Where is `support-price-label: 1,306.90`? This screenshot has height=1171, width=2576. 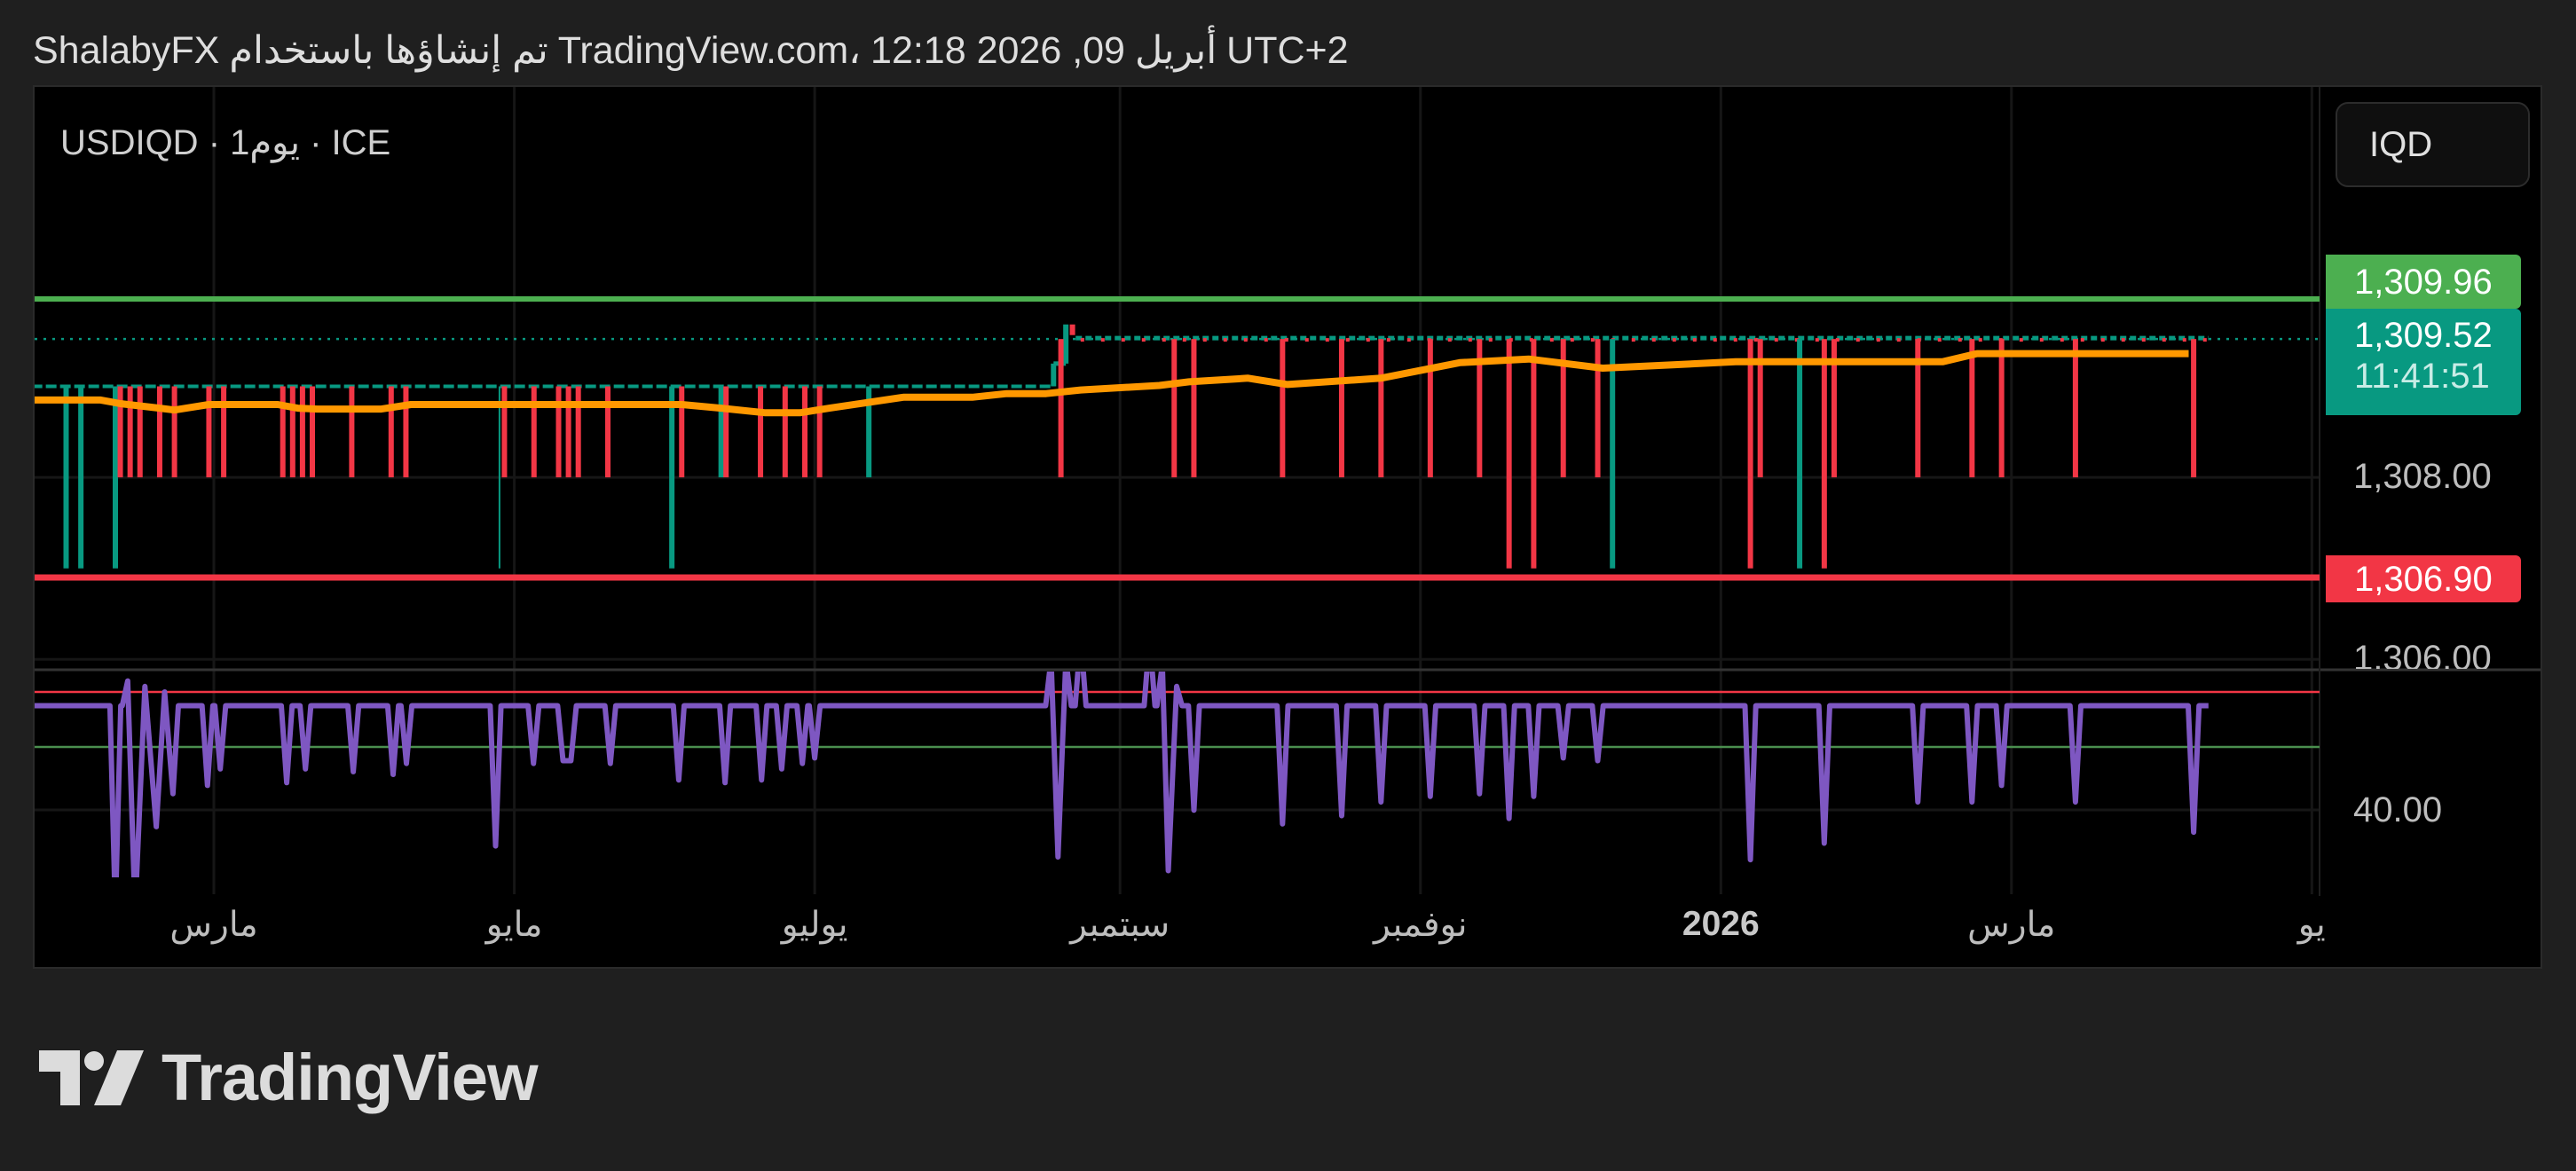 support-price-label: 1,306.90 is located at coordinates (2424, 578).